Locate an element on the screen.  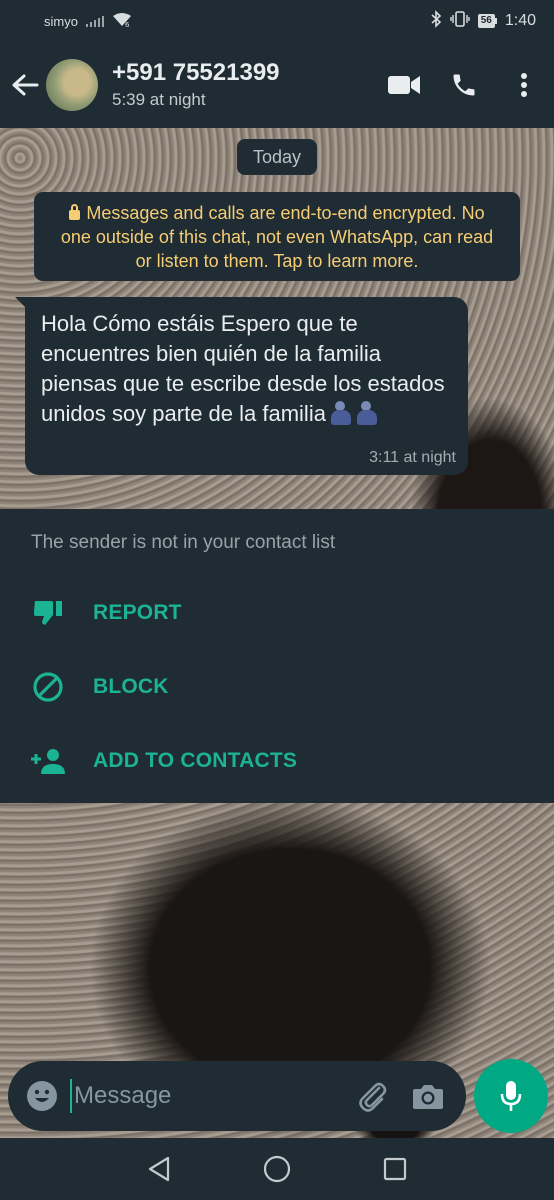
system-nav-bar is located at coordinates (277, 1169).